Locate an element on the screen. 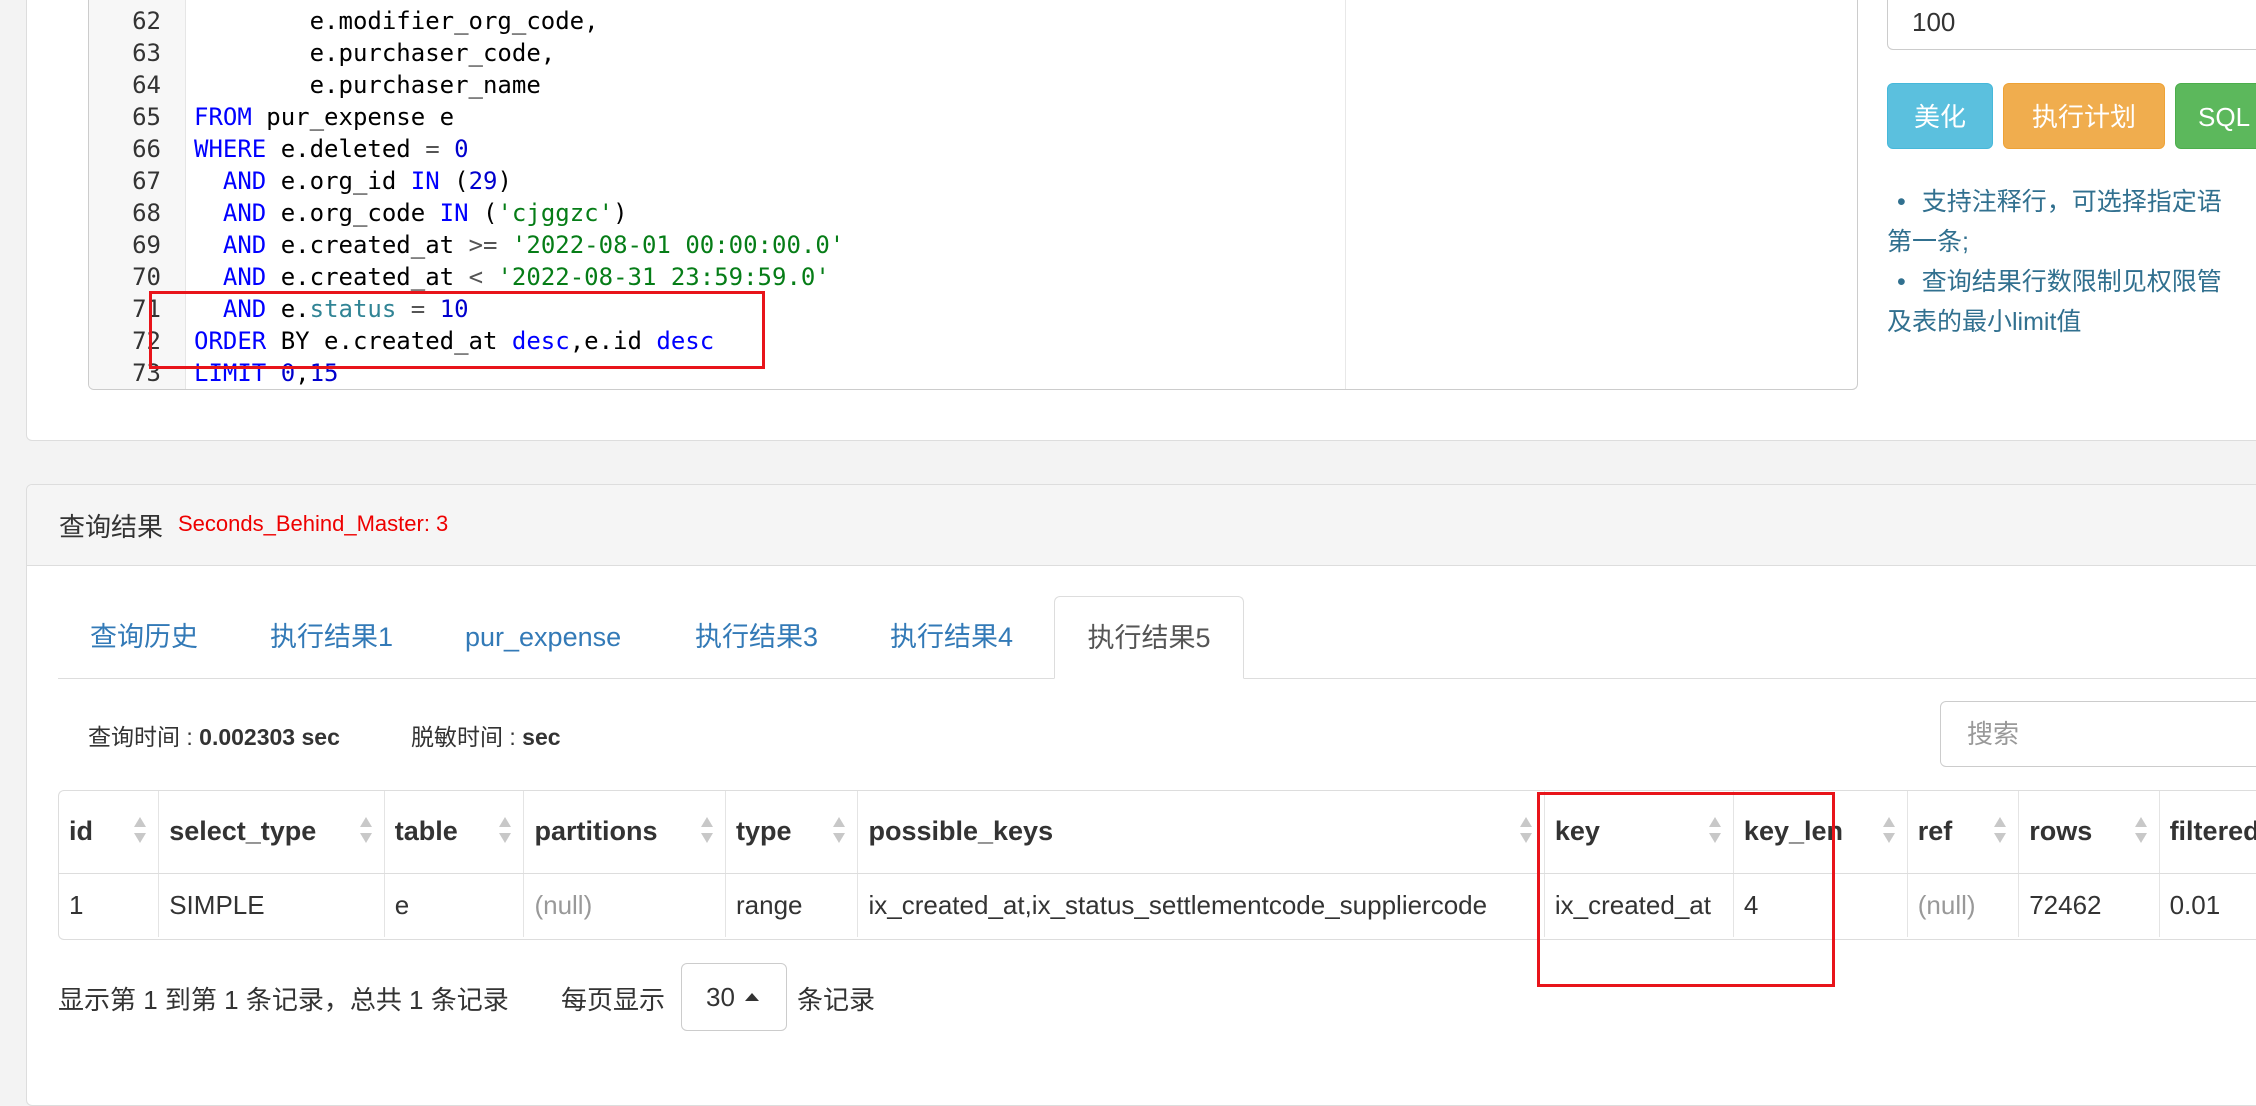 Image resolution: width=2256 pixels, height=1106 pixels. col-table: table is located at coordinates (454, 832).